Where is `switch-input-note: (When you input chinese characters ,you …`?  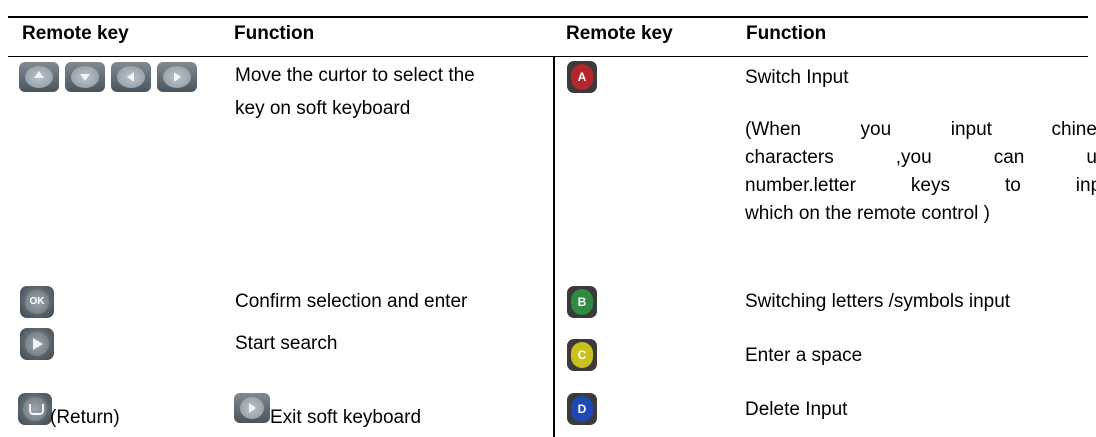
switch-input-note: (When you input chinese characters ,you … is located at coordinates (920, 172).